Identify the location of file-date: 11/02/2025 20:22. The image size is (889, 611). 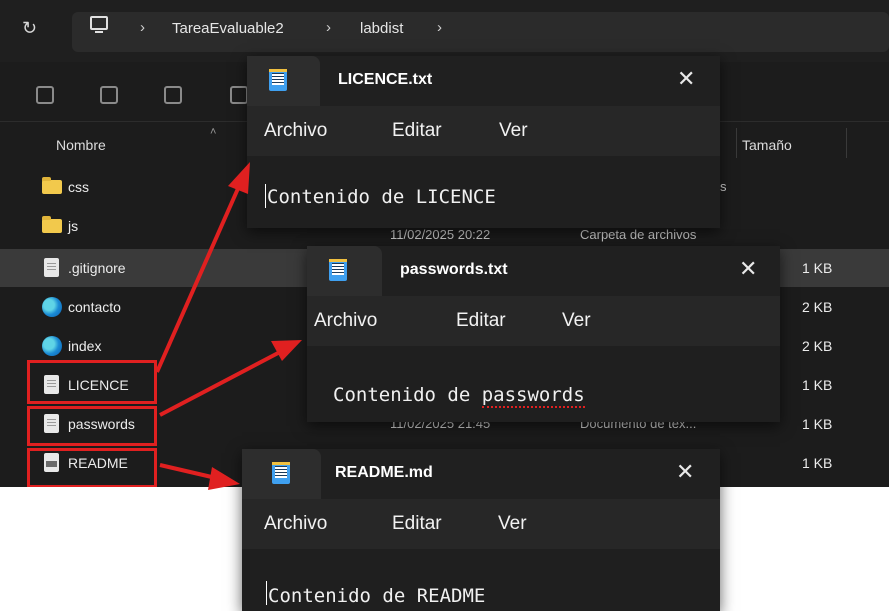
(440, 234).